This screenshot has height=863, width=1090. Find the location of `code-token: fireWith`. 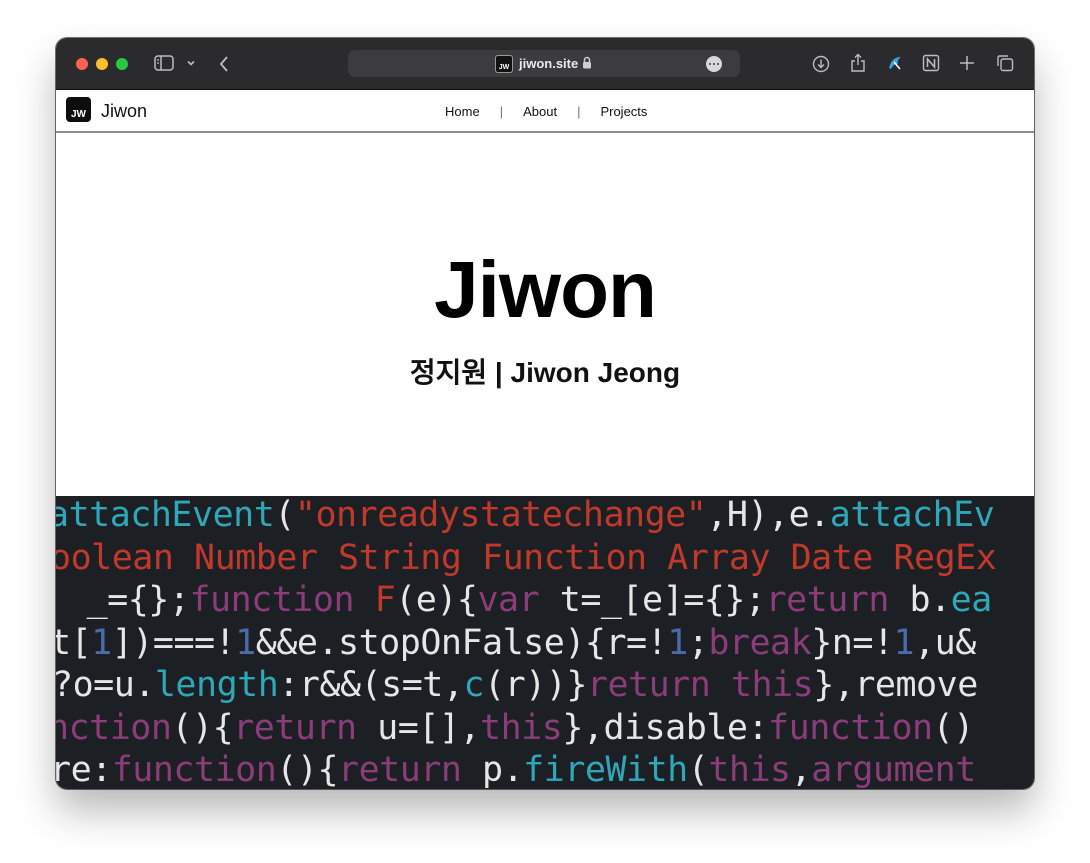

code-token: fireWith is located at coordinates (605, 769).